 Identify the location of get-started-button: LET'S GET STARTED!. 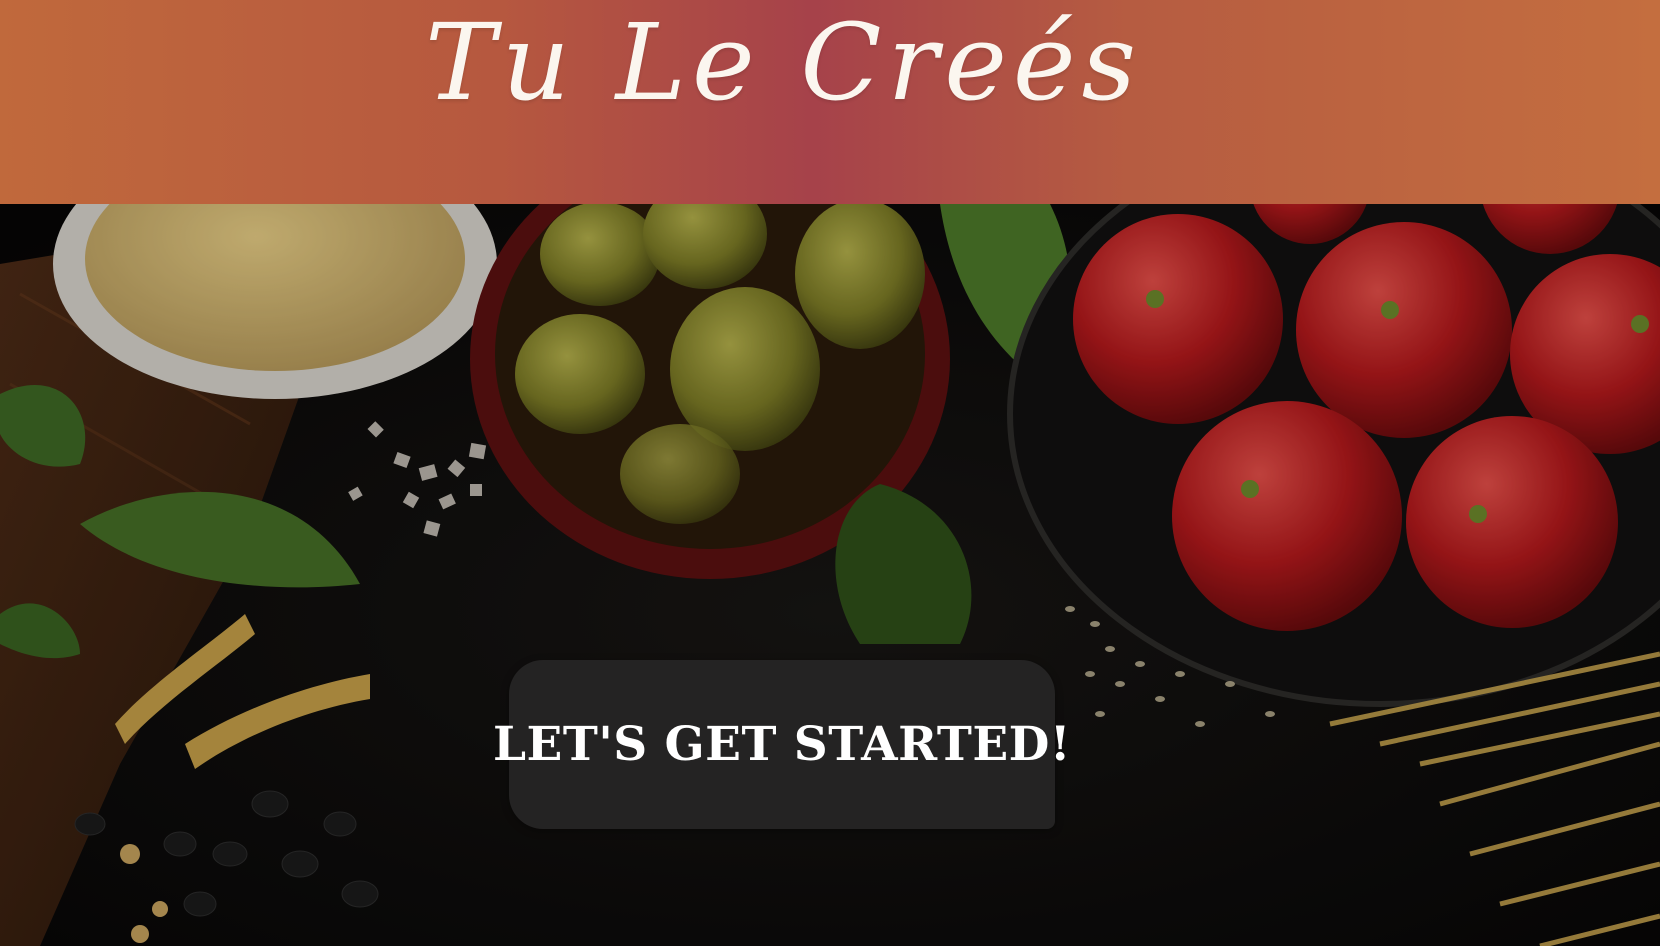
(782, 744).